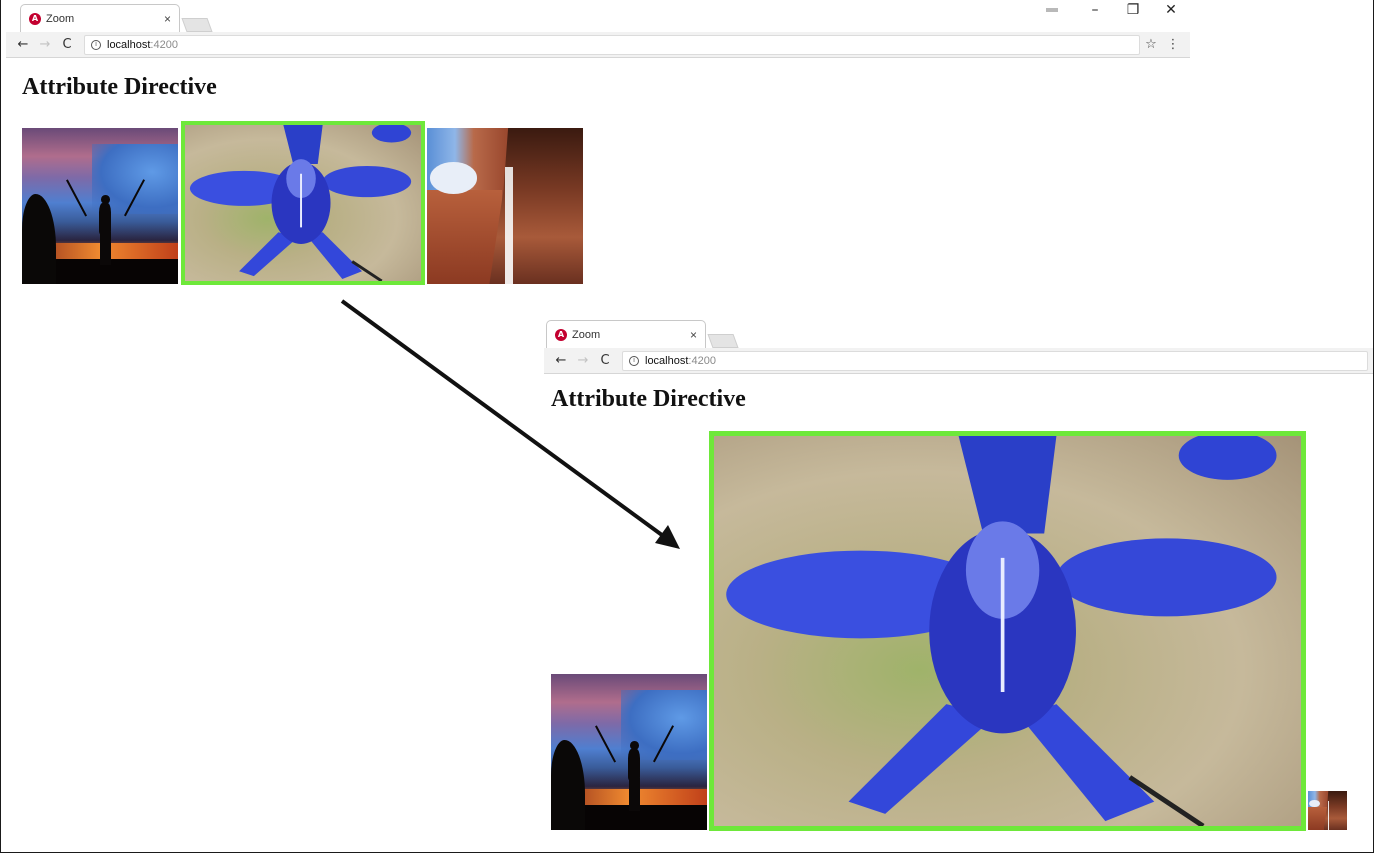  I want to click on iris-flower-graphic, so click(300, 203).